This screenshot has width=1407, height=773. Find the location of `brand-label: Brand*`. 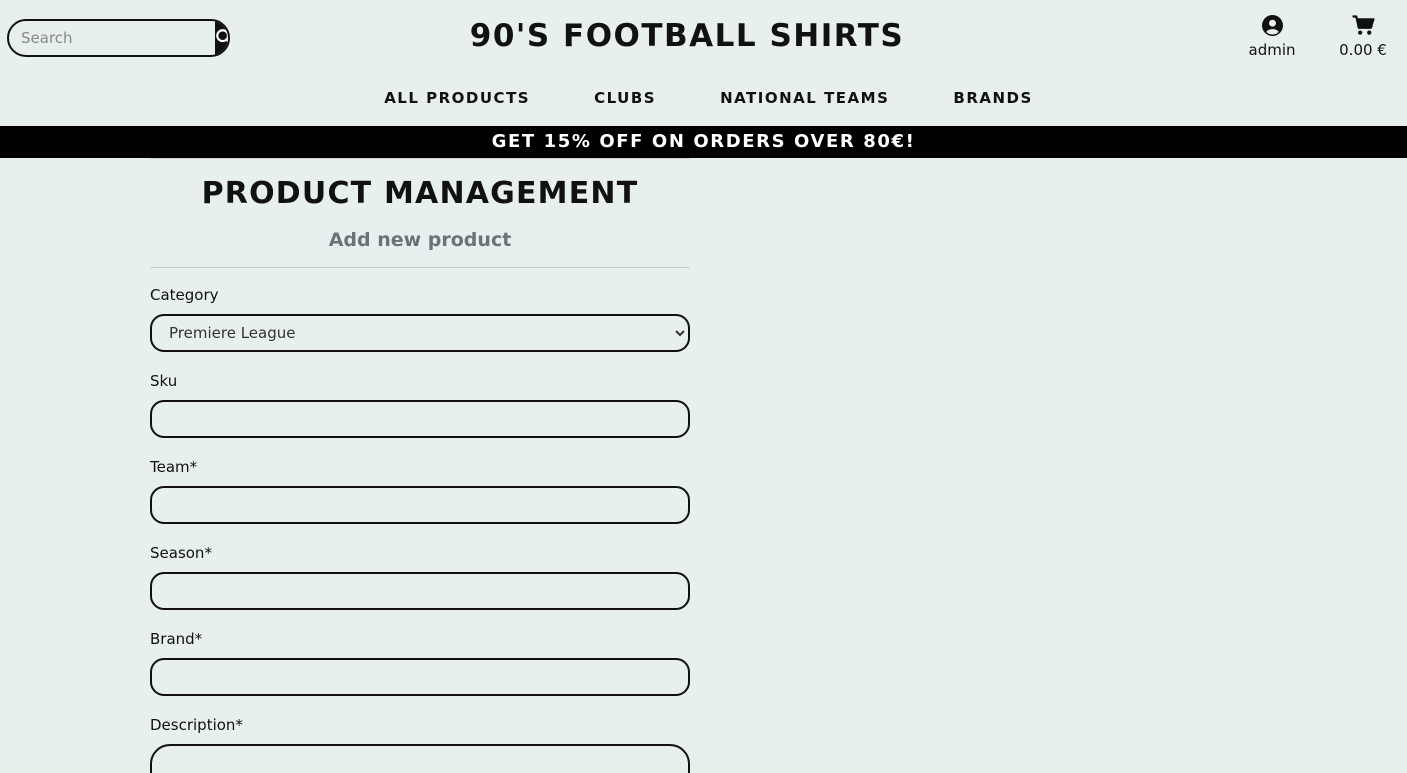

brand-label: Brand* is located at coordinates (176, 639).